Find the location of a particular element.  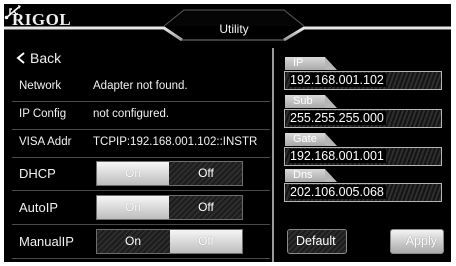

autoip-toggle: On Off is located at coordinates (169, 207).